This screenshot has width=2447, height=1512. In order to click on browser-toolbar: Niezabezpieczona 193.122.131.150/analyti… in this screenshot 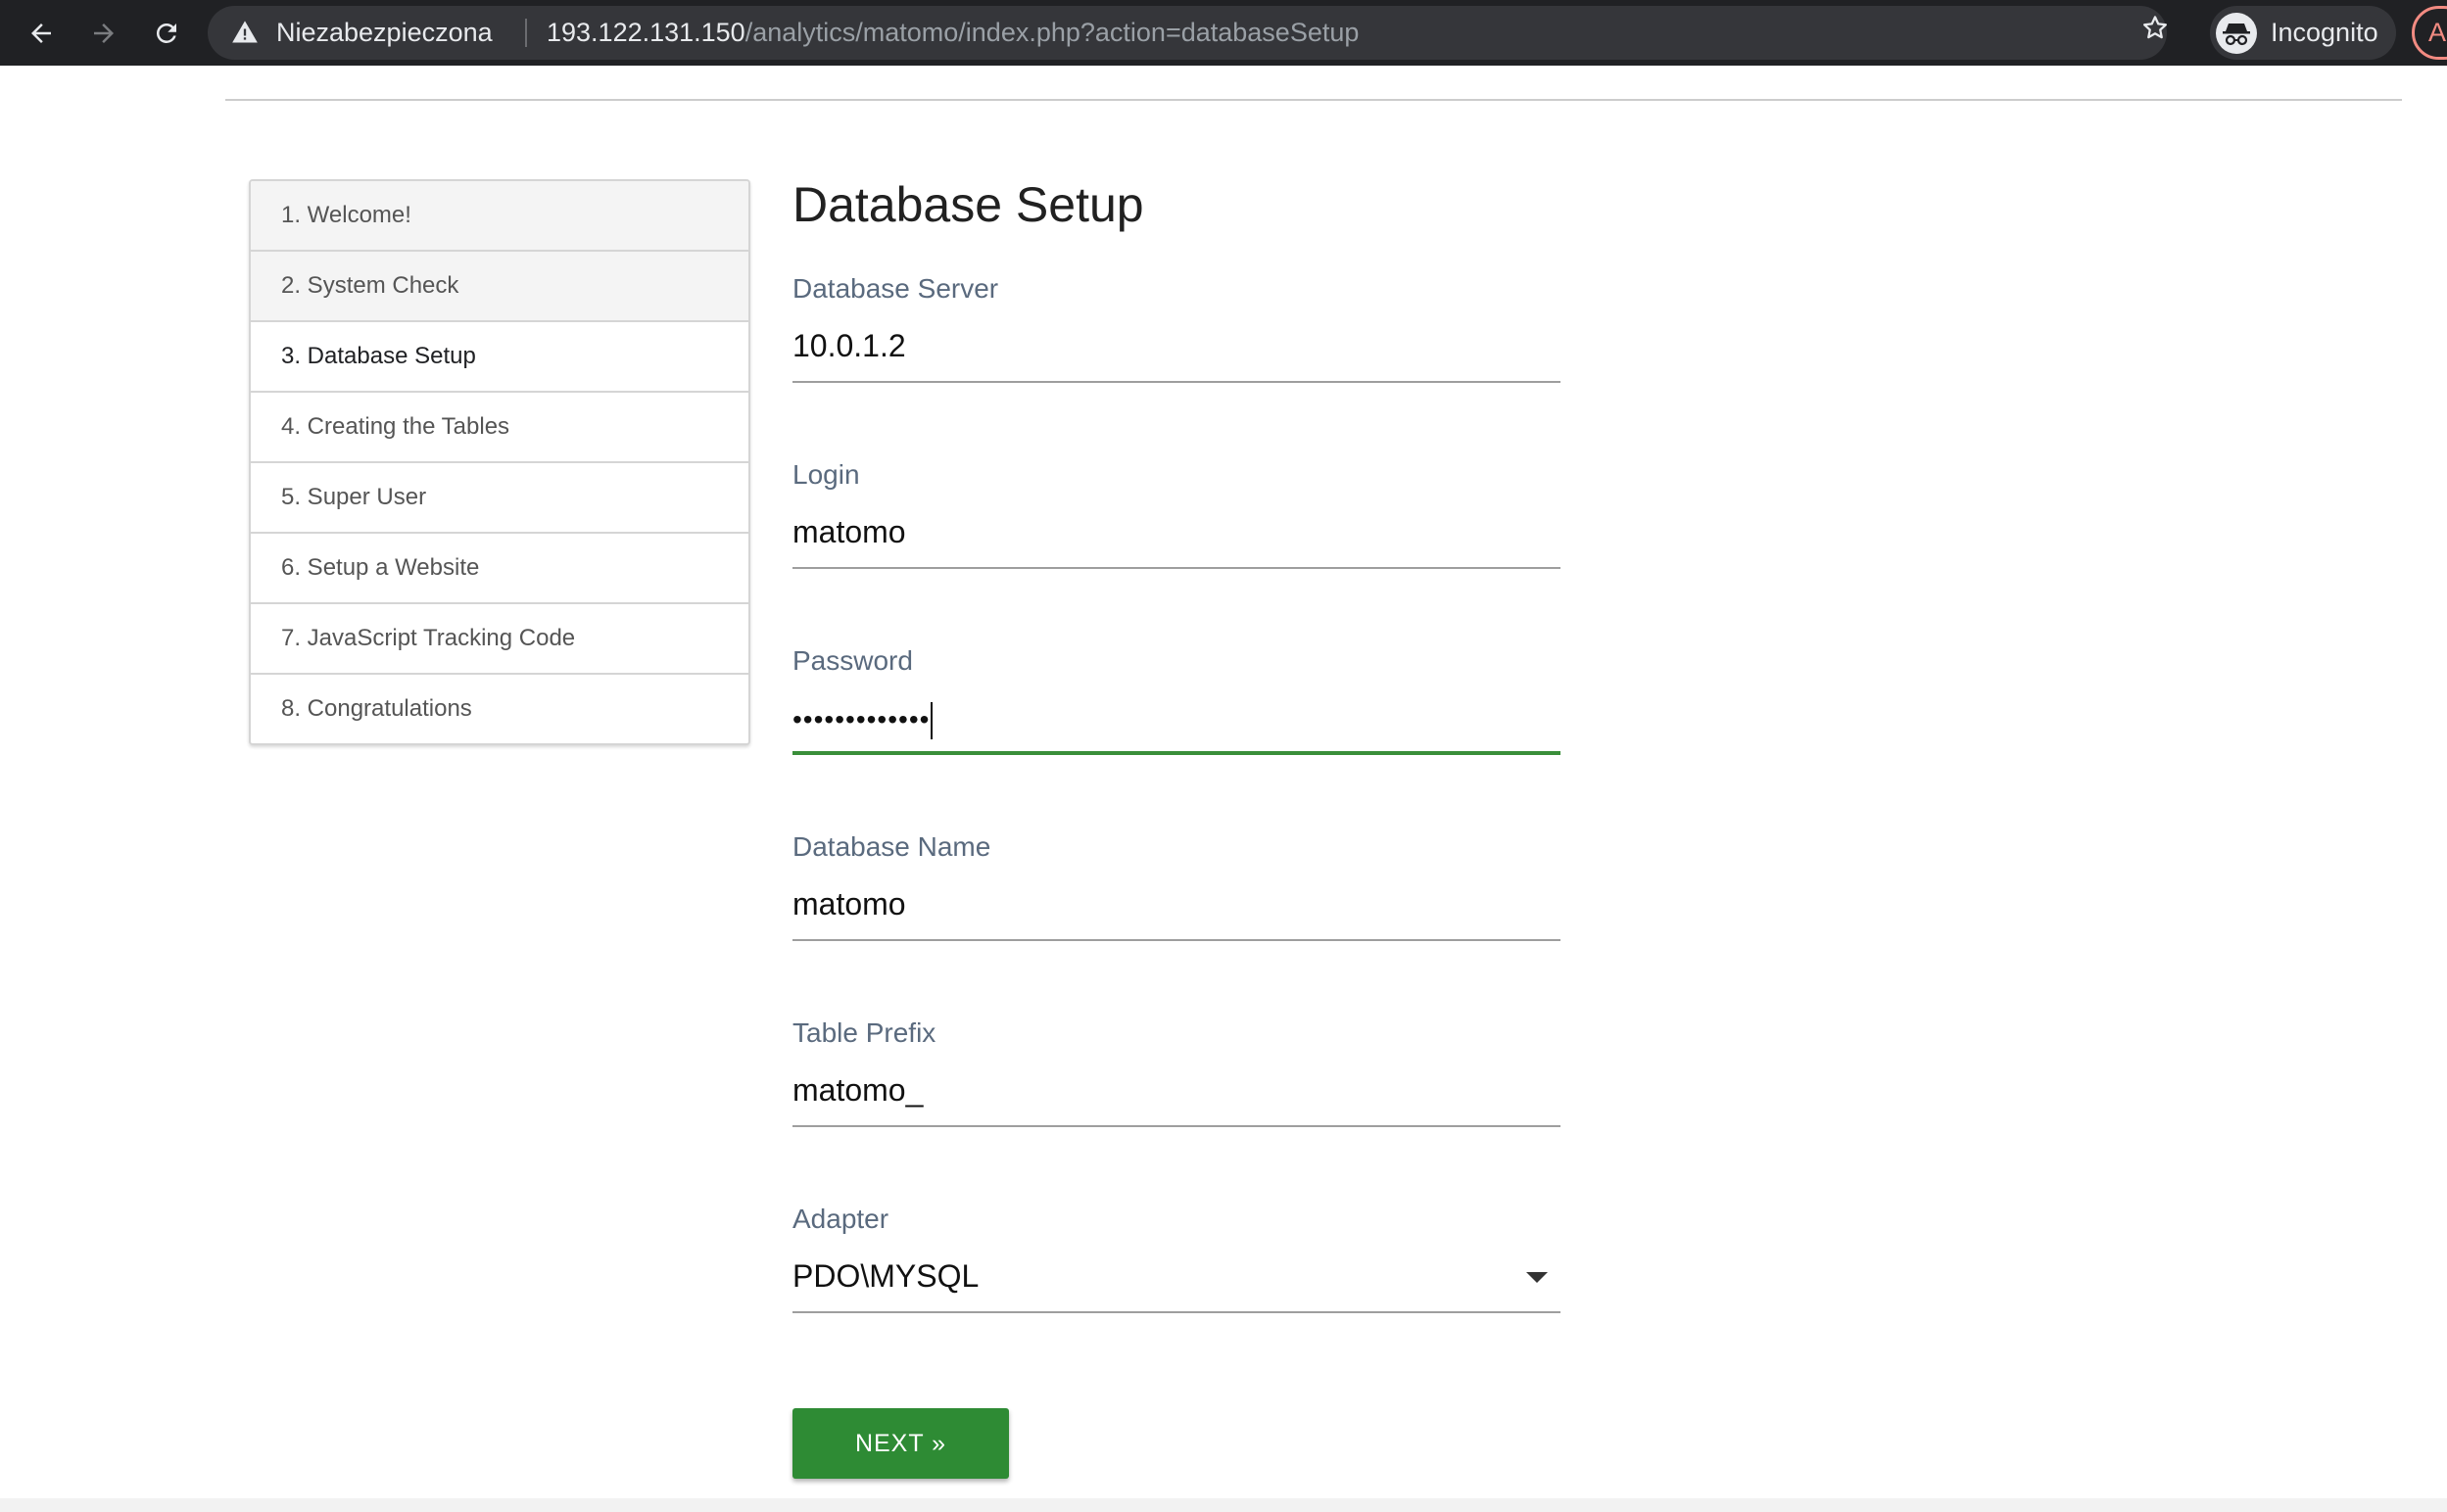, I will do `click(1223, 33)`.